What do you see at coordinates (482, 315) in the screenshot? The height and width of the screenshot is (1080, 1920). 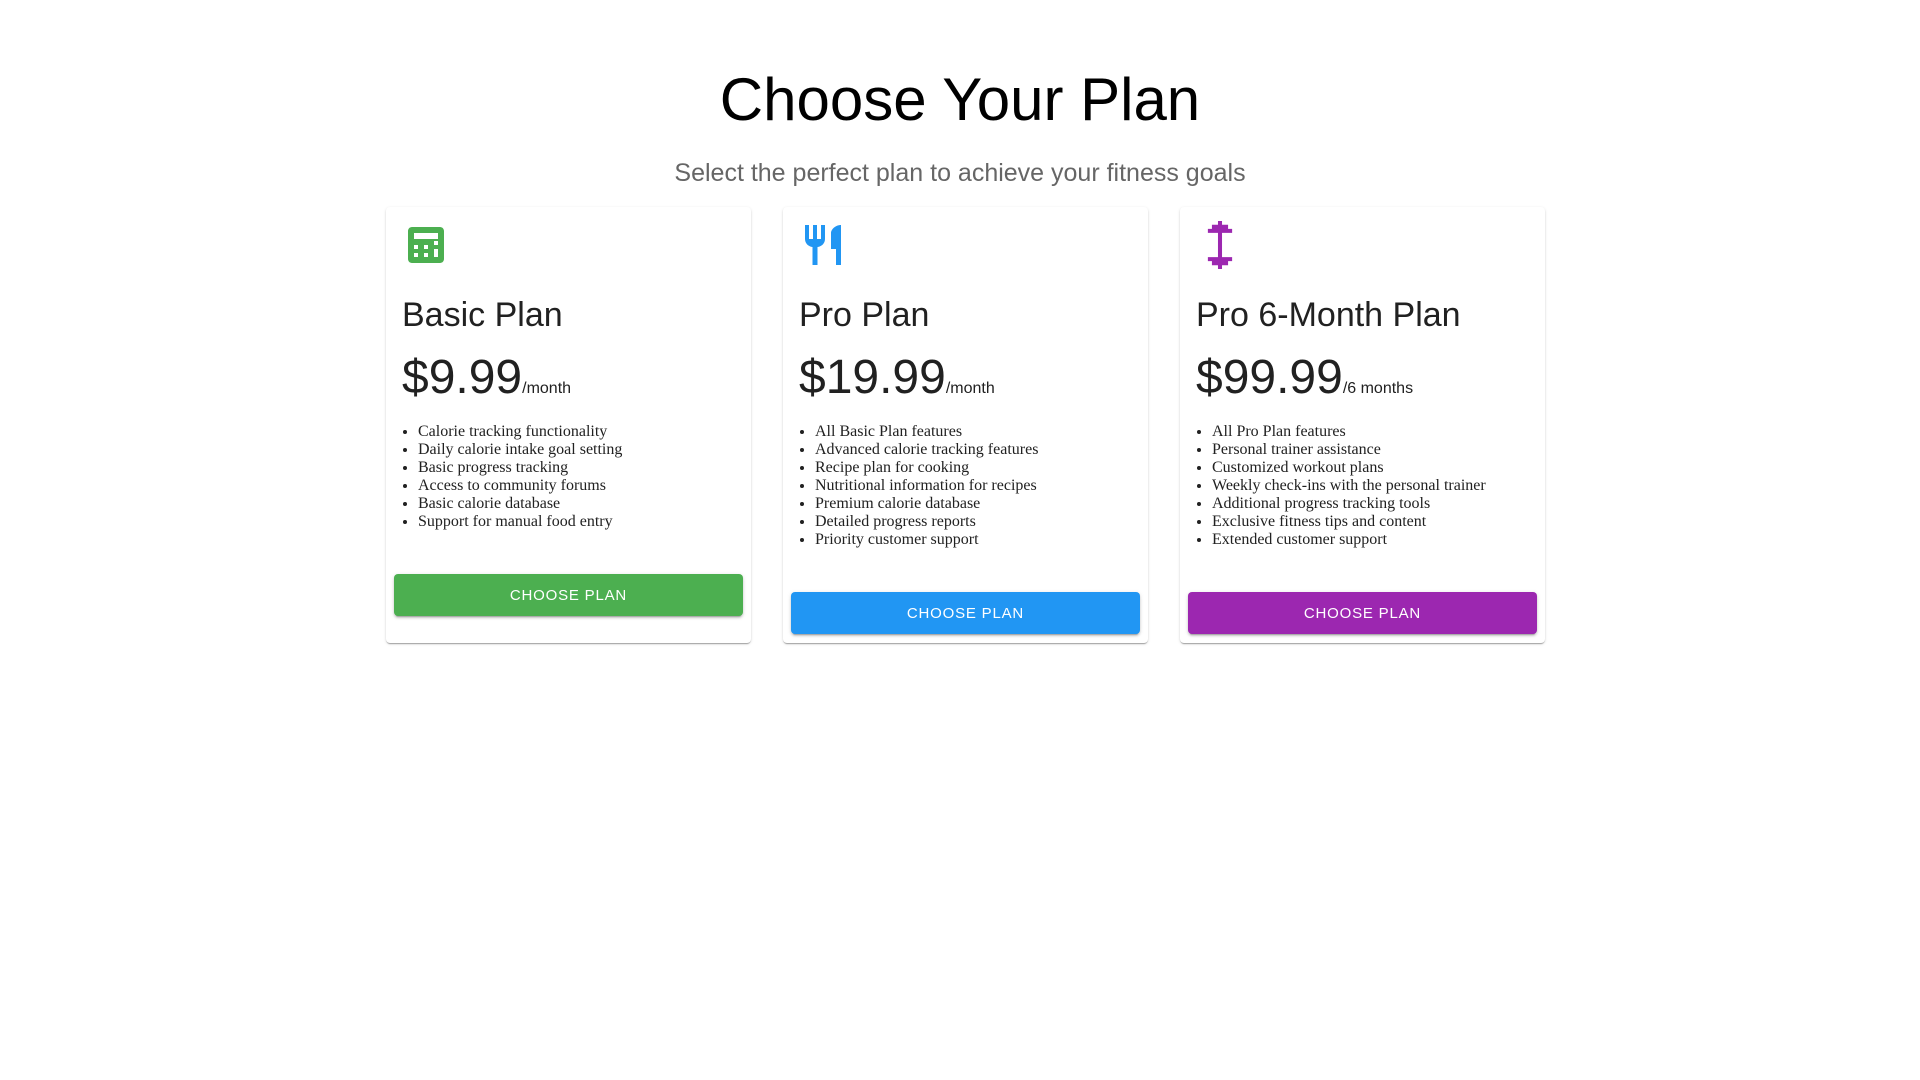 I see `plan-name: Basic Plan` at bounding box center [482, 315].